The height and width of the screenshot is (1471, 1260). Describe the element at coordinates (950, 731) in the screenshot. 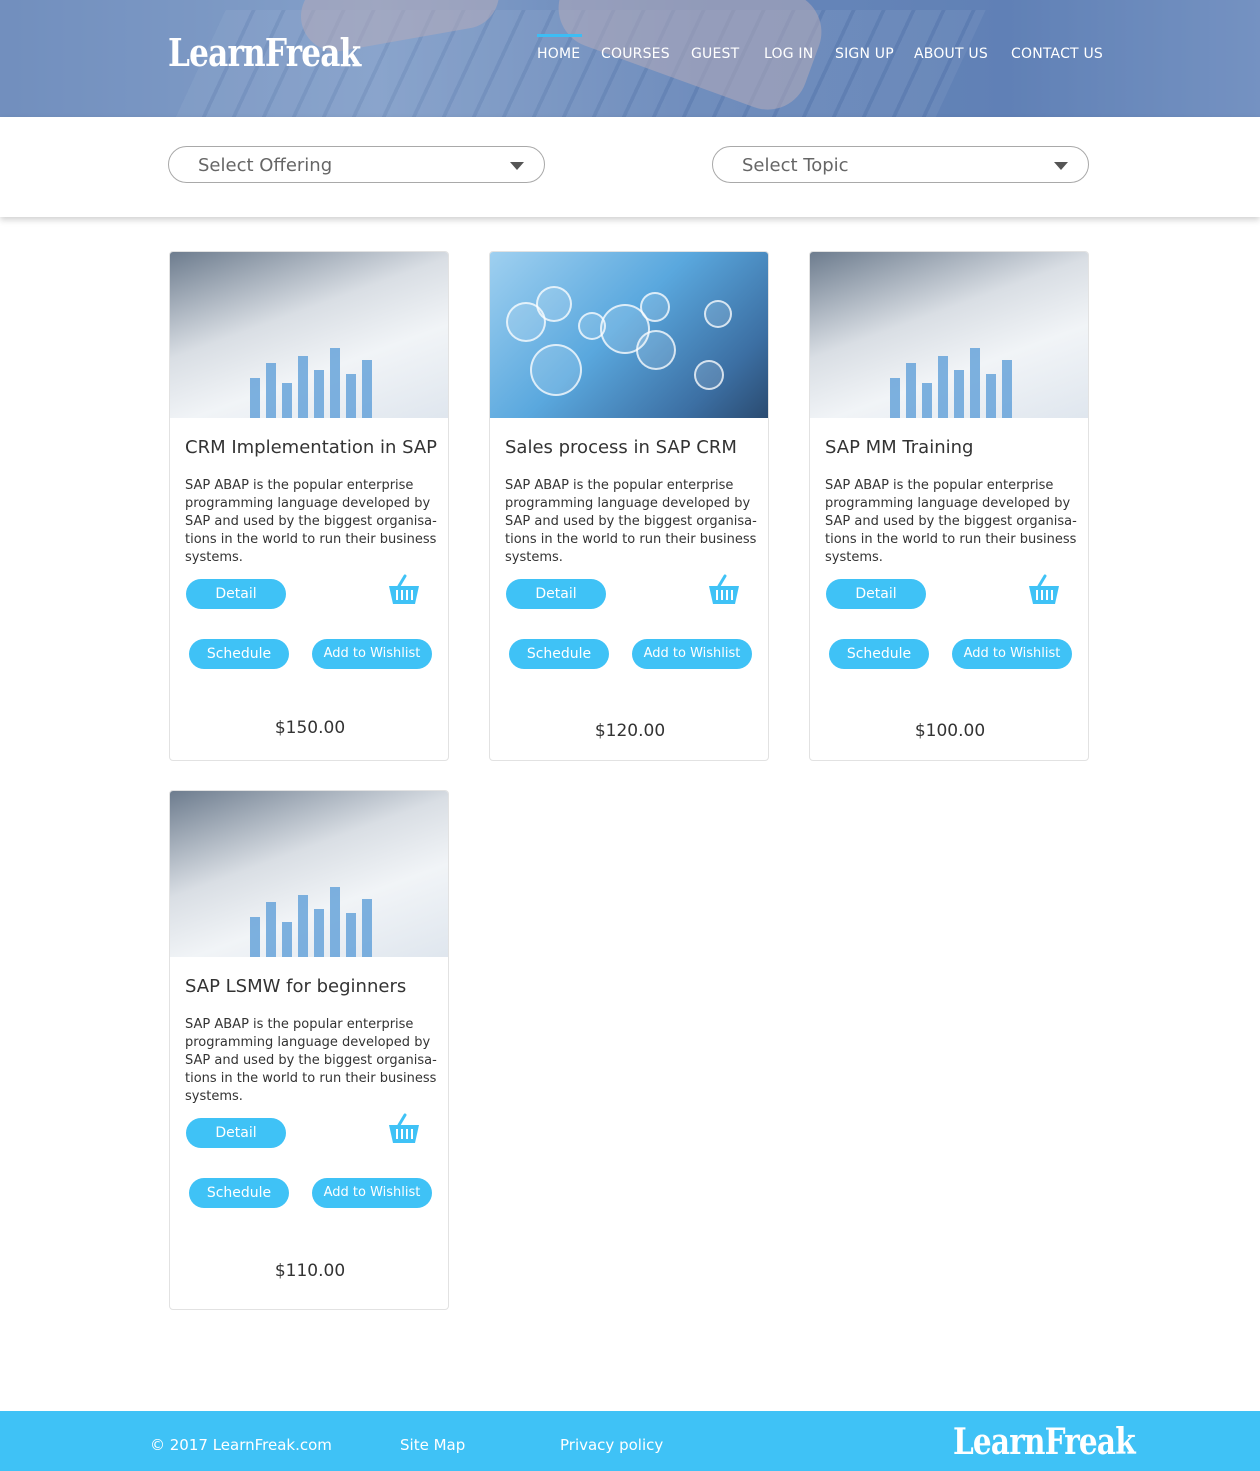

I see `course-price: $100.00` at that location.